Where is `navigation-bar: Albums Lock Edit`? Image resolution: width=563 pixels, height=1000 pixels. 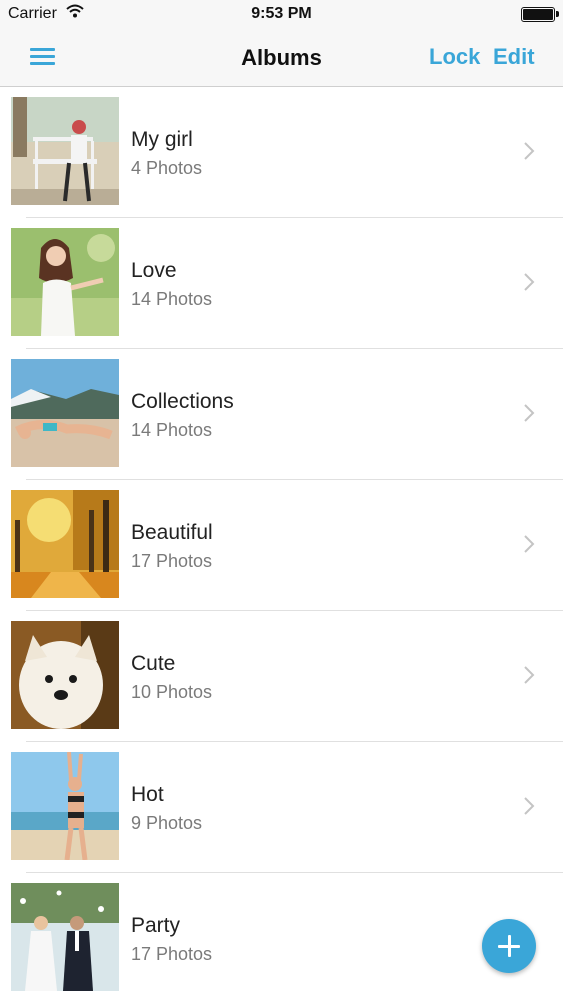
navigation-bar: Albums Lock Edit is located at coordinates (281, 58).